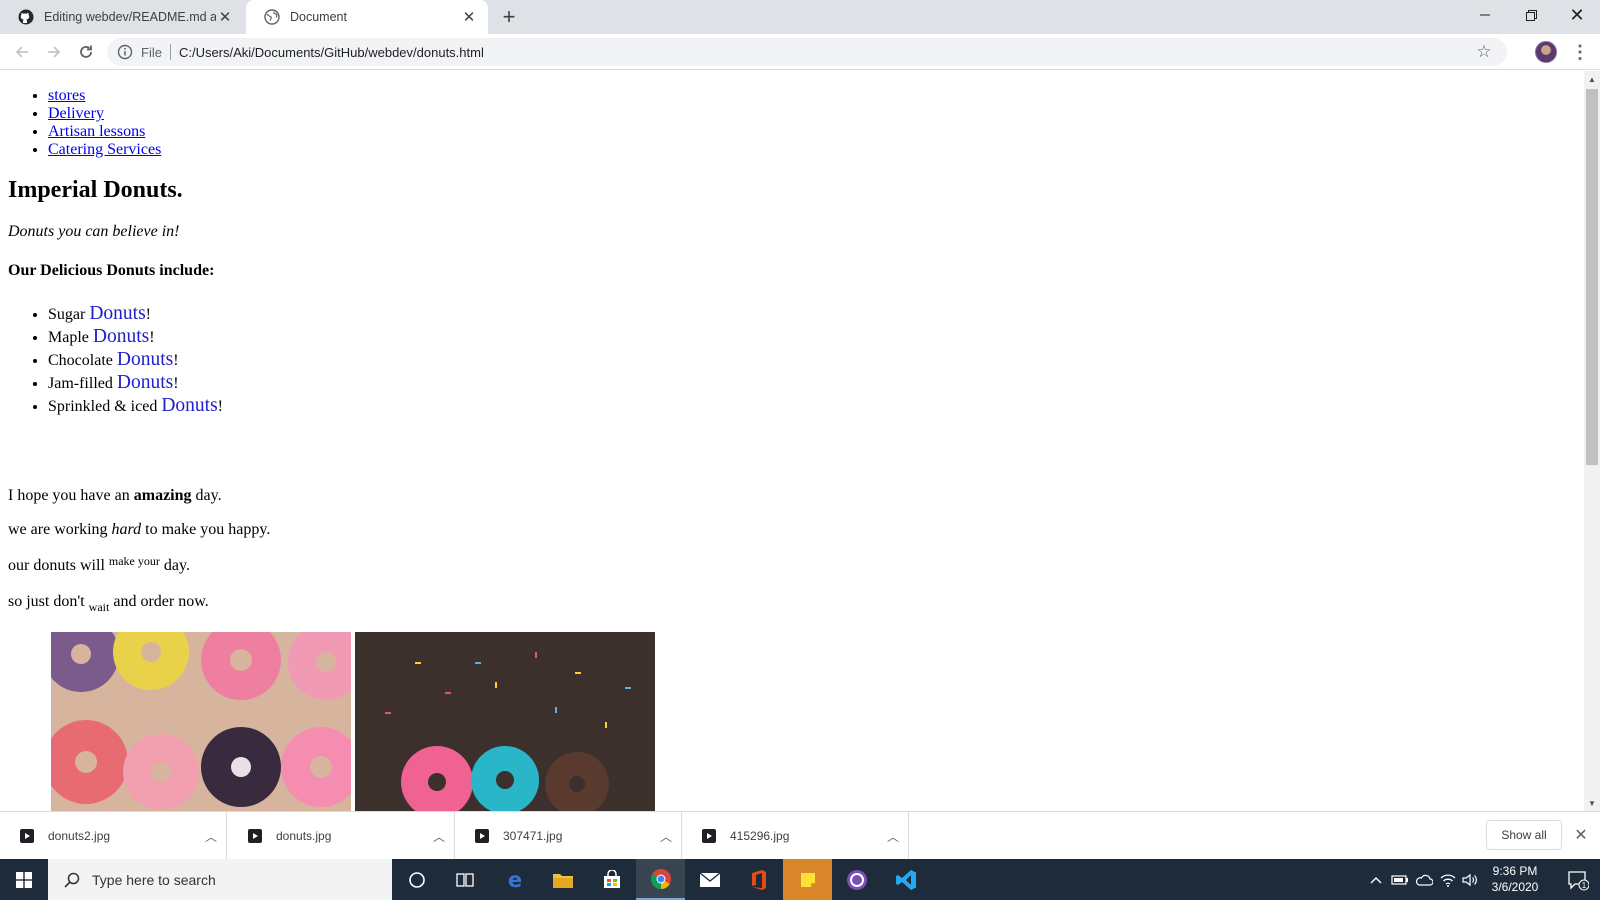 The image size is (1600, 900). I want to click on github-icon, so click(26, 17).